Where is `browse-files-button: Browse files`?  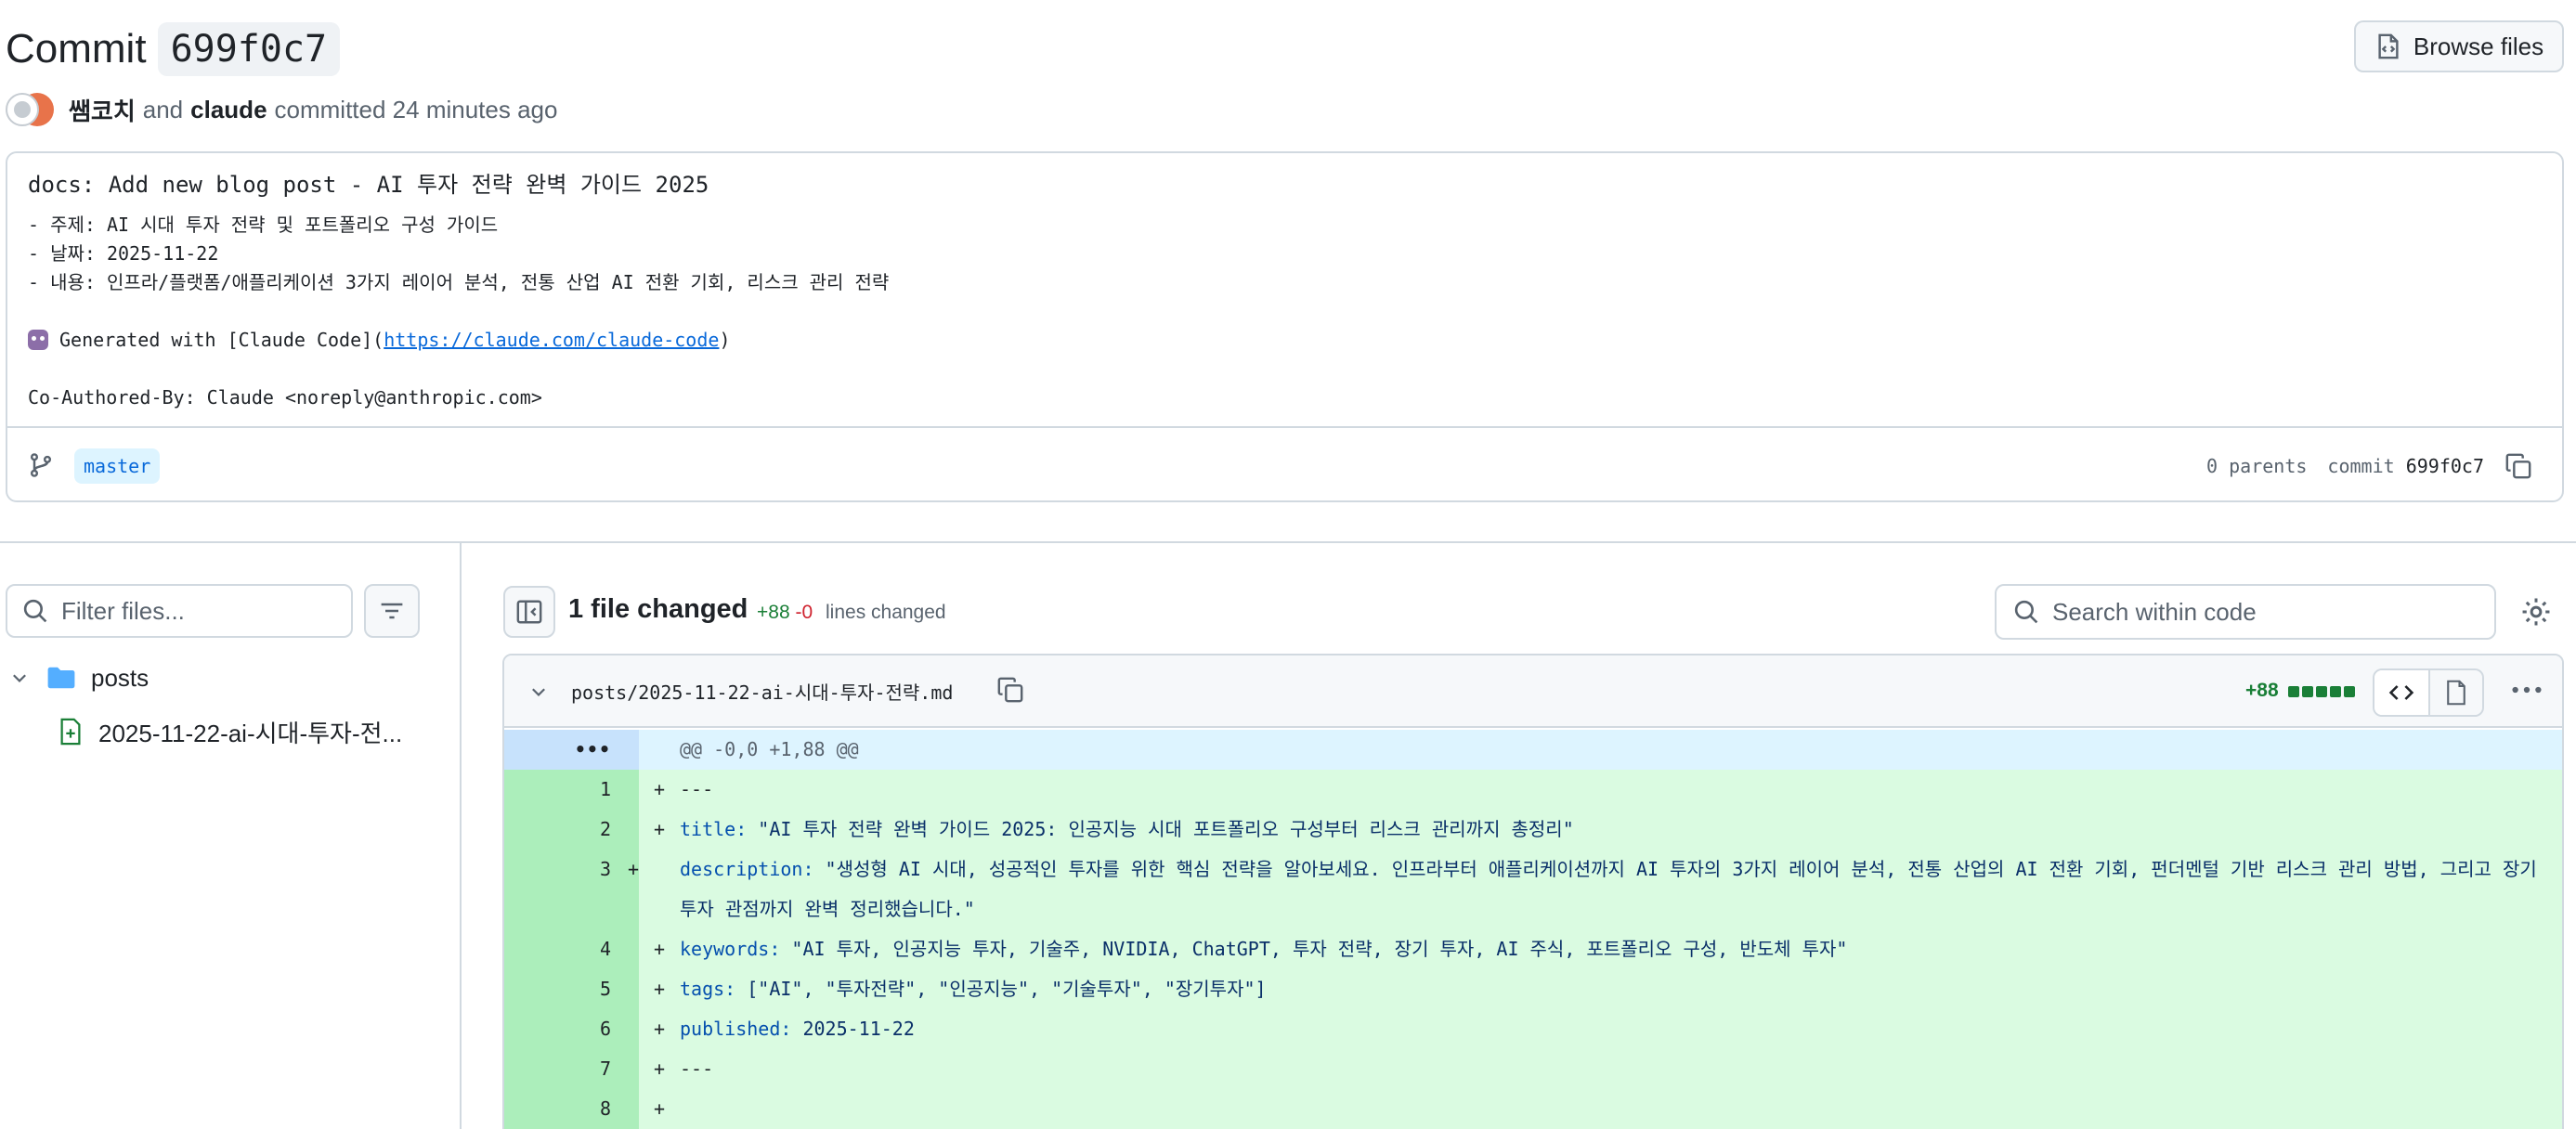
browse-files-button: Browse files is located at coordinates (2459, 46).